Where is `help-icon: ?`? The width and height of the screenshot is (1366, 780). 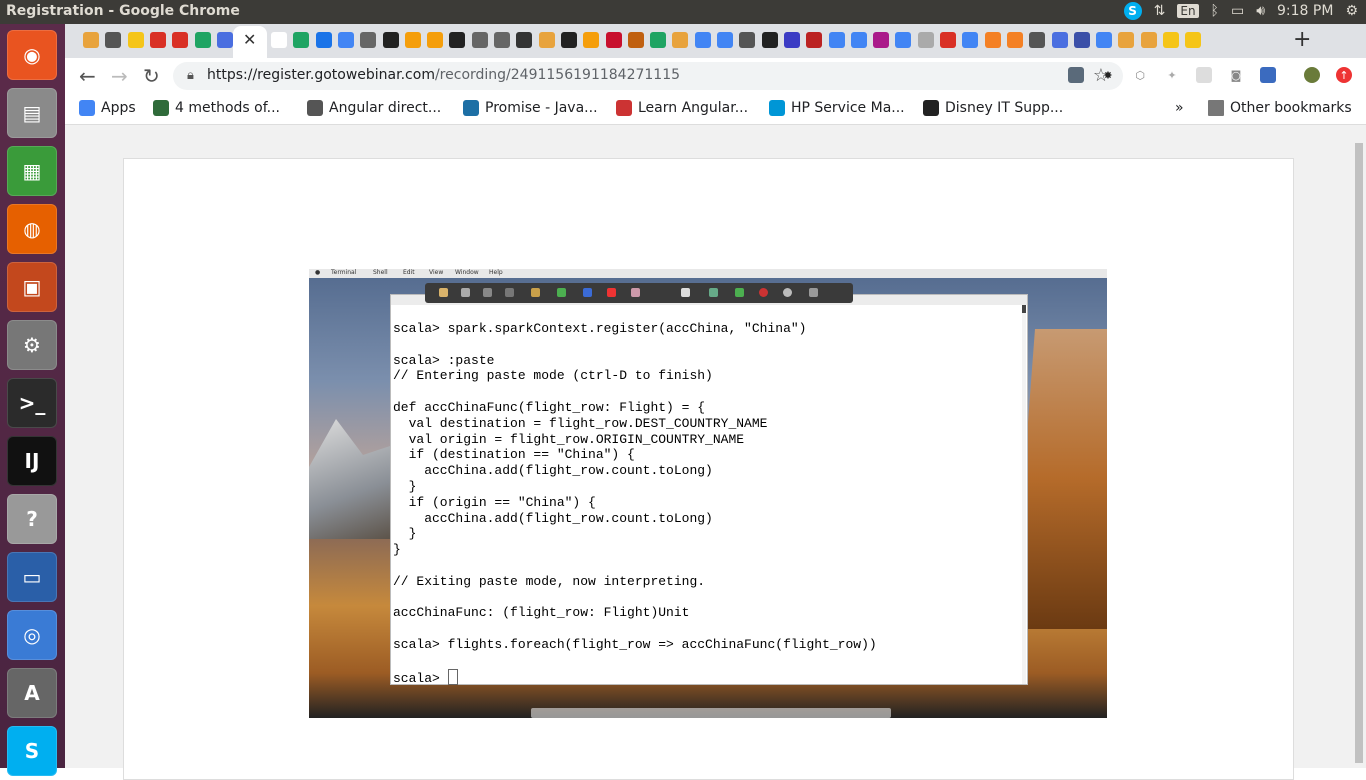 help-icon: ? is located at coordinates (32, 519).